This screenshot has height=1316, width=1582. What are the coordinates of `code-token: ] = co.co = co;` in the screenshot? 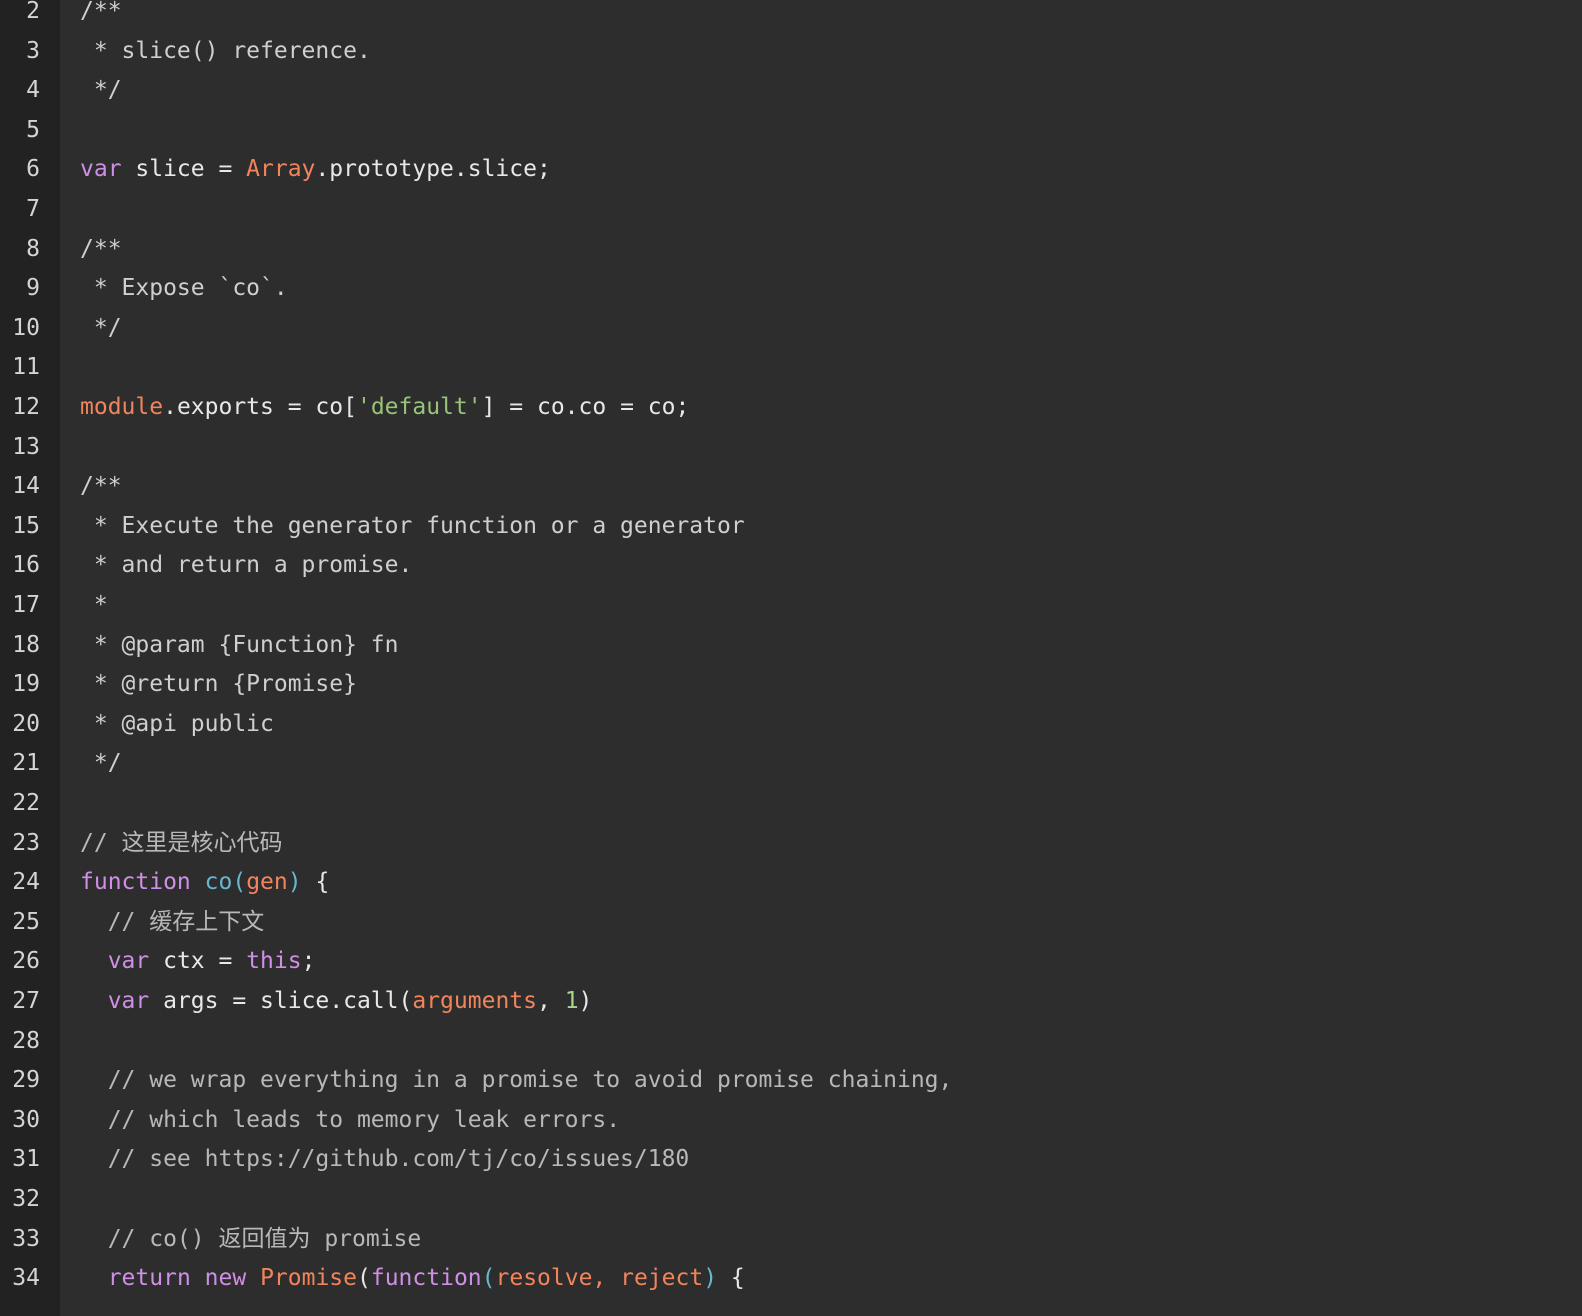 It's located at (585, 407).